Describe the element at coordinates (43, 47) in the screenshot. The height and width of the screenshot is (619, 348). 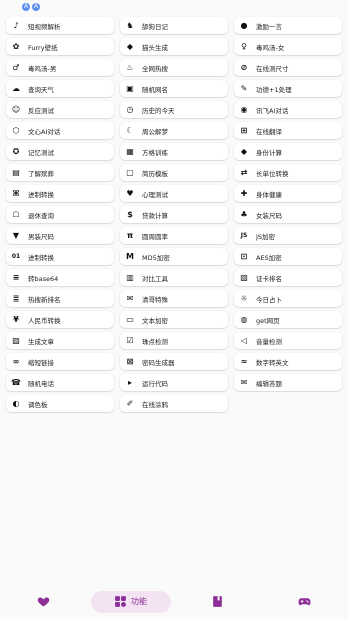
I see `feature-label: Furry壁纸` at that location.